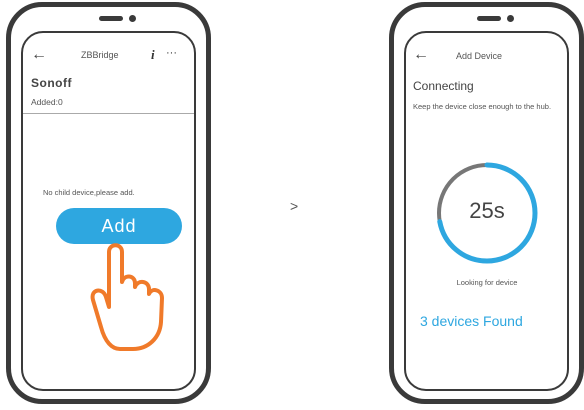  I want to click on brand-logo: Sonoff, so click(51, 83).